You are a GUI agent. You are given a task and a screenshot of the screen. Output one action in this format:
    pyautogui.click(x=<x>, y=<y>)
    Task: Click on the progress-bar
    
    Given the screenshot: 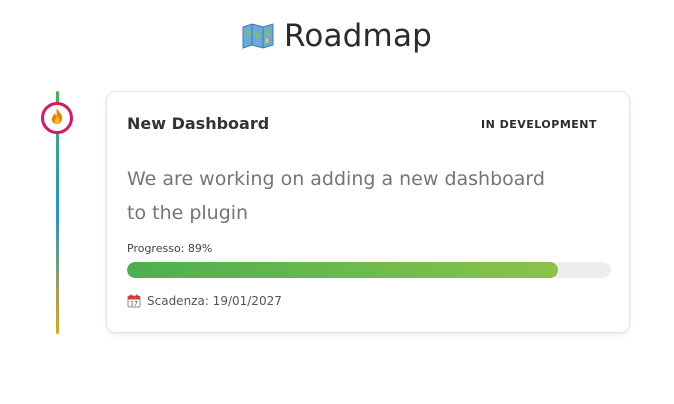 What is the action you would take?
    pyautogui.click(x=369, y=270)
    